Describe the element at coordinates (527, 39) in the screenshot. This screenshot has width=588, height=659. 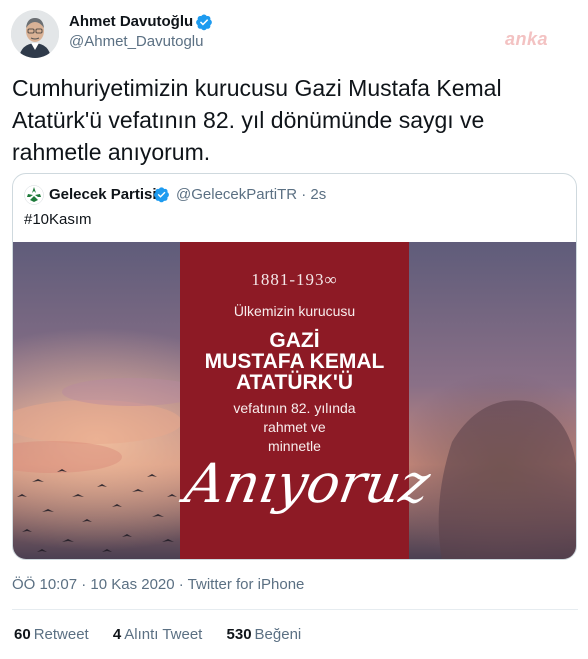
I see `watermark-logo: anka` at that location.